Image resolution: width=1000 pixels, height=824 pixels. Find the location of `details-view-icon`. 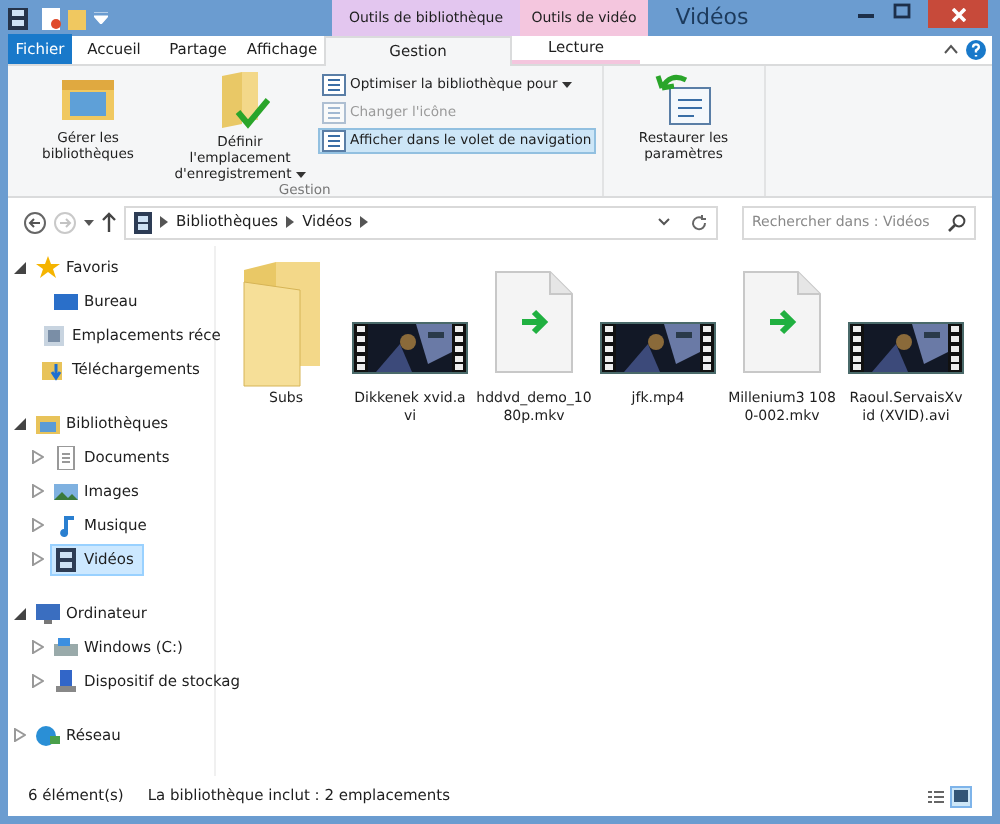

details-view-icon is located at coordinates (935, 796).